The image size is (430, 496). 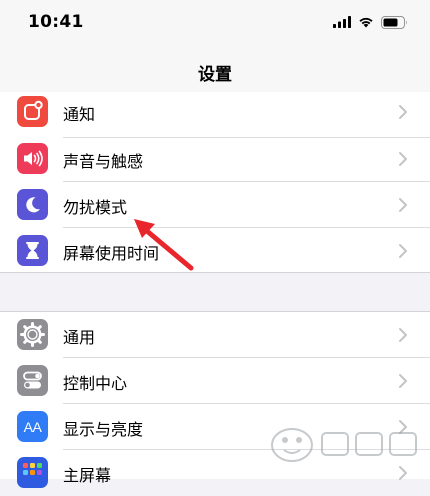 I want to click on gear-icon, so click(x=32, y=334).